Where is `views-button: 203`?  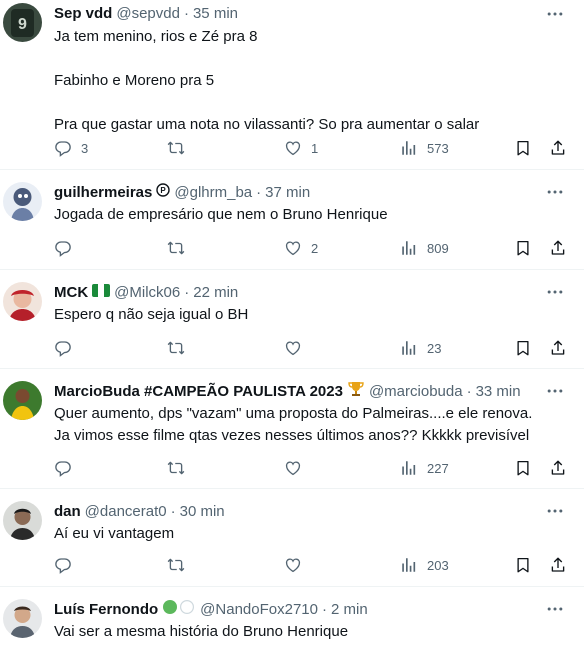 views-button: 203 is located at coordinates (424, 565).